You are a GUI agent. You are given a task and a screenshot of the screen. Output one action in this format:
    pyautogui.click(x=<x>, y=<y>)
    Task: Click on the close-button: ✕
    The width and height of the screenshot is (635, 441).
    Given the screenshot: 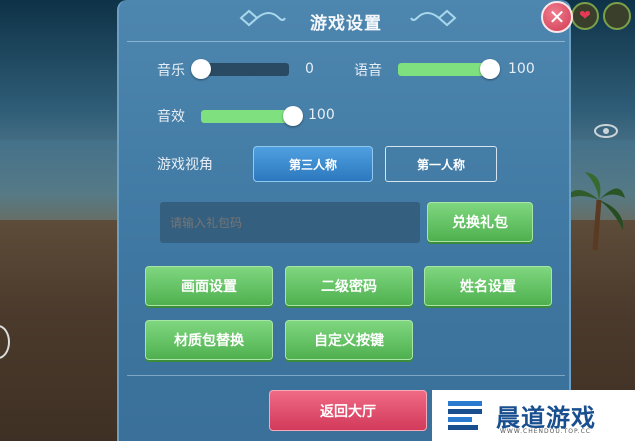 What is the action you would take?
    pyautogui.click(x=557, y=17)
    